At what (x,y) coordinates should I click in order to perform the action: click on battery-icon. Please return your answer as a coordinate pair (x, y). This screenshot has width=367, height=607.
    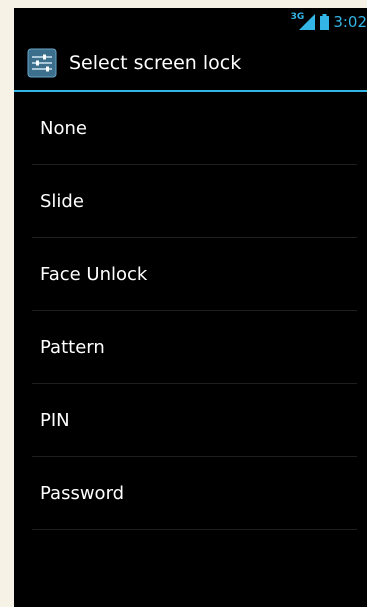
    Looking at the image, I should click on (325, 22).